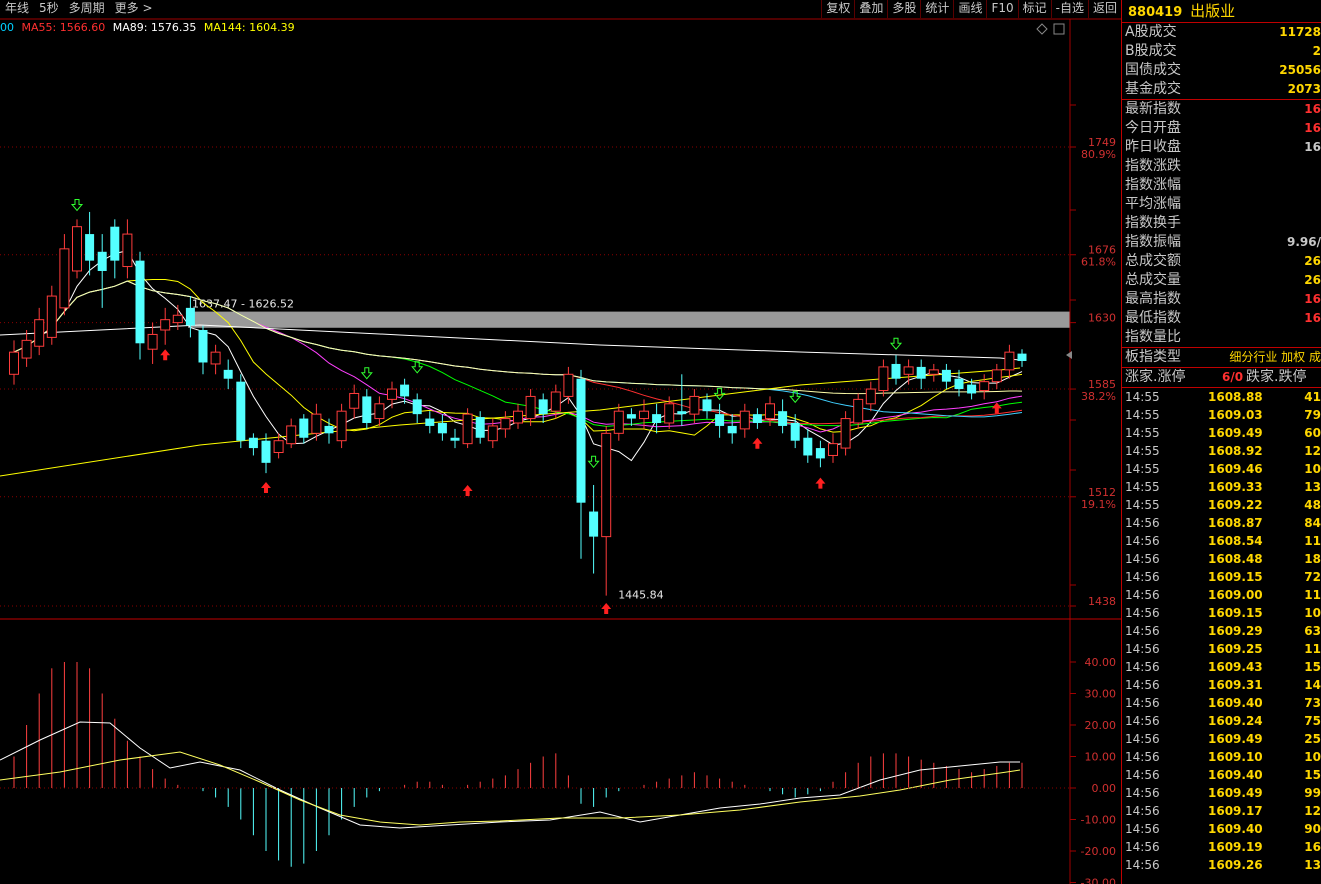 The width and height of the screenshot is (1321, 884). What do you see at coordinates (1151, 32) in the screenshot?
I see `volume-label: A股成交` at bounding box center [1151, 32].